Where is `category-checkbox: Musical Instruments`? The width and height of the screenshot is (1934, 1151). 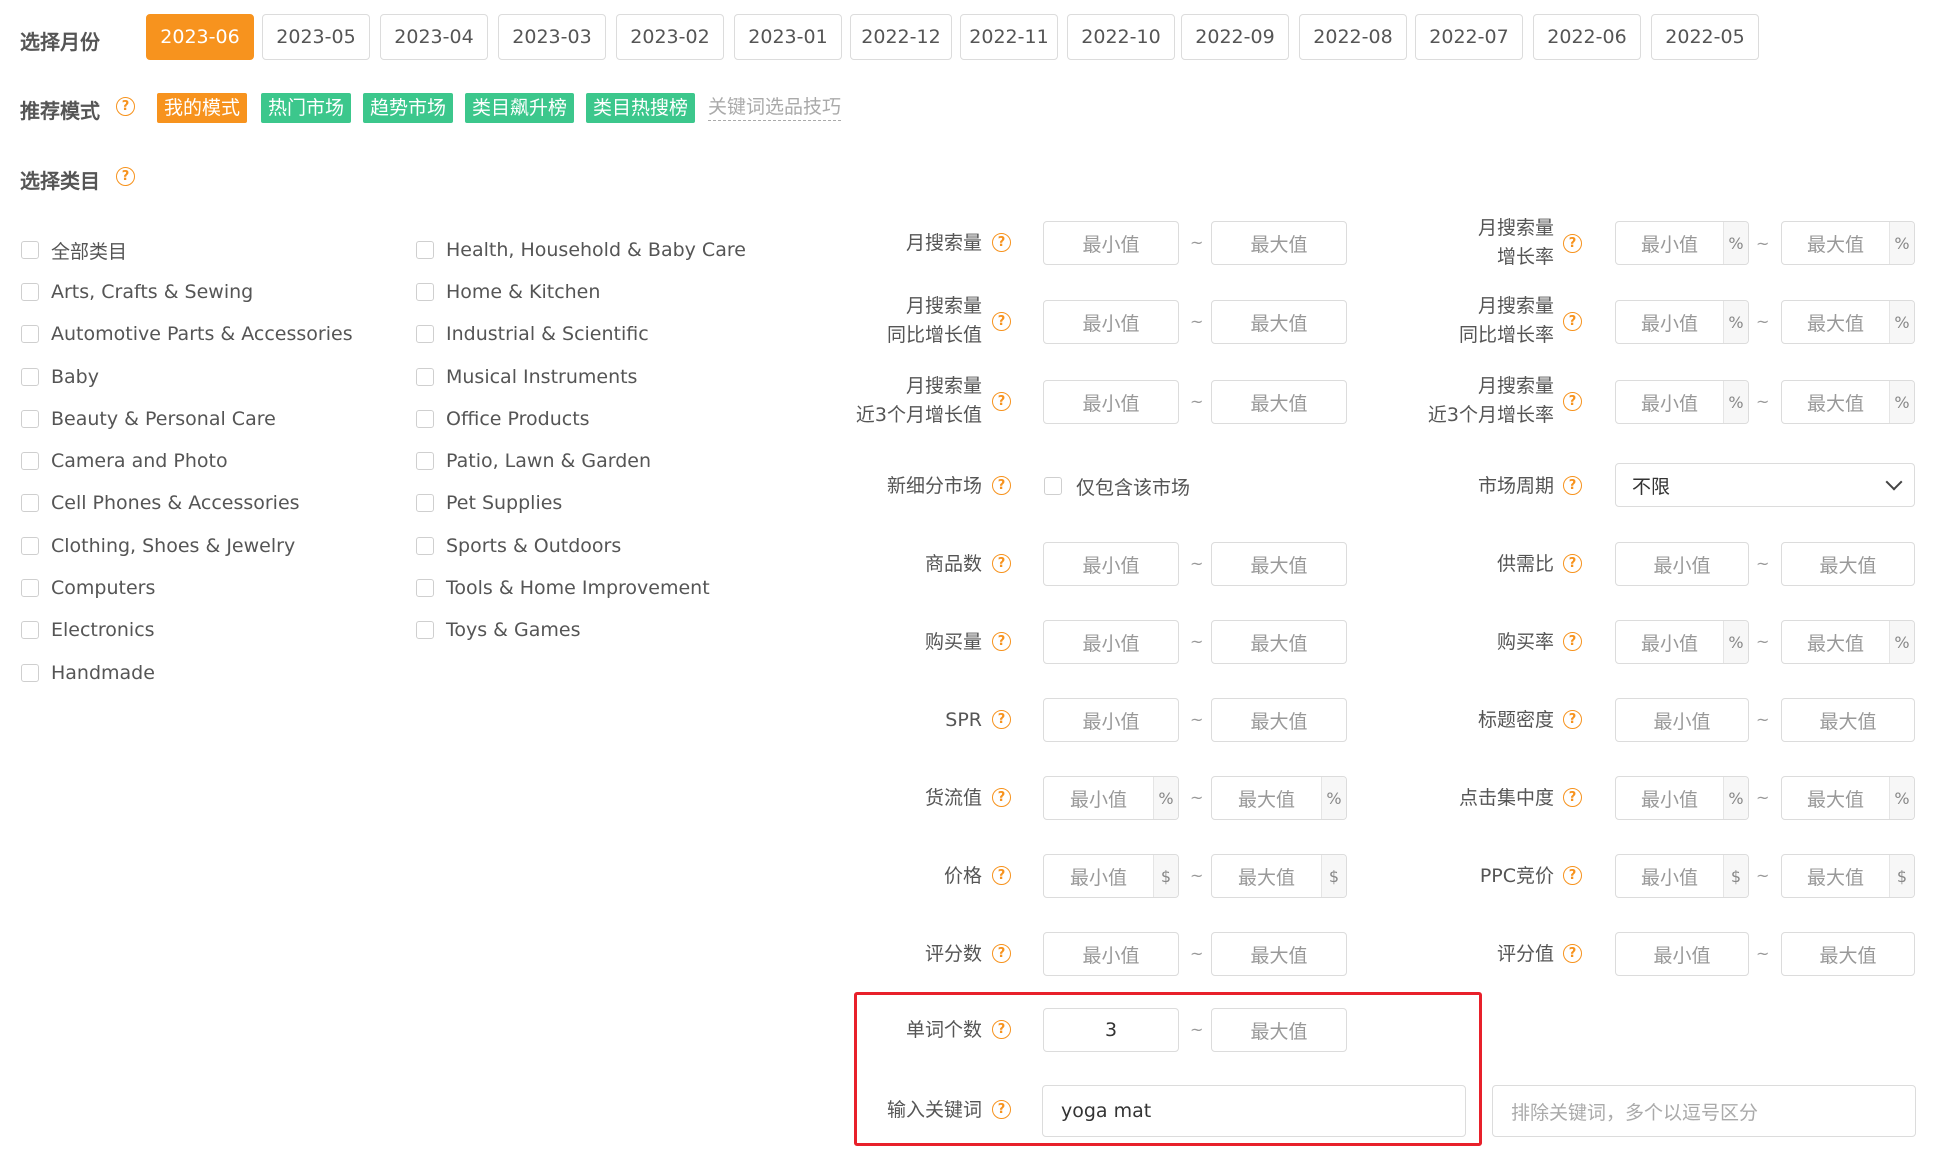 category-checkbox: Musical Instruments is located at coordinates (526, 377).